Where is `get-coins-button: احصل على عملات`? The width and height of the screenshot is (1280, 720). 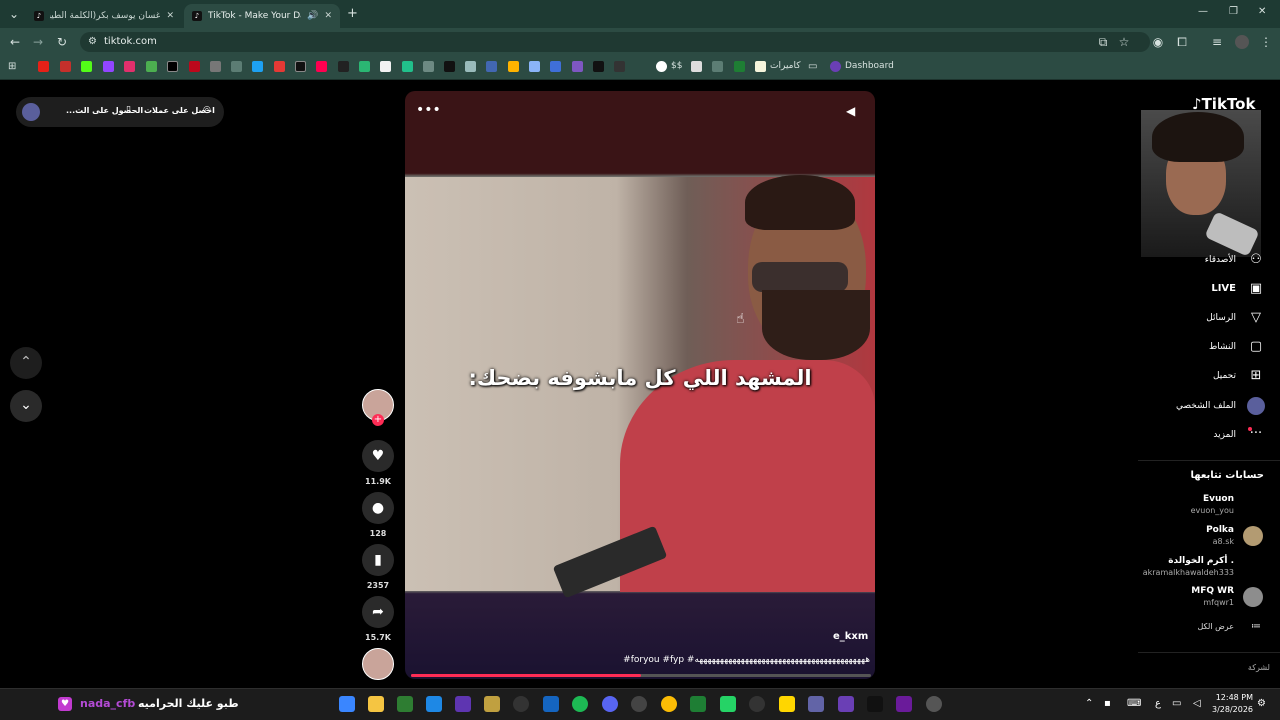
get-coins-button: احصل على عملات is located at coordinates (179, 110).